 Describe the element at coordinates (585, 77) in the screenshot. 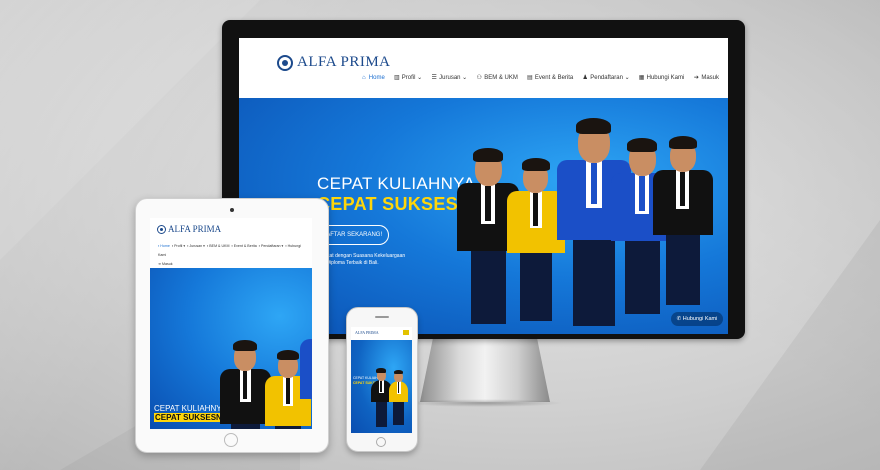

I see `user-icon: ♟` at that location.